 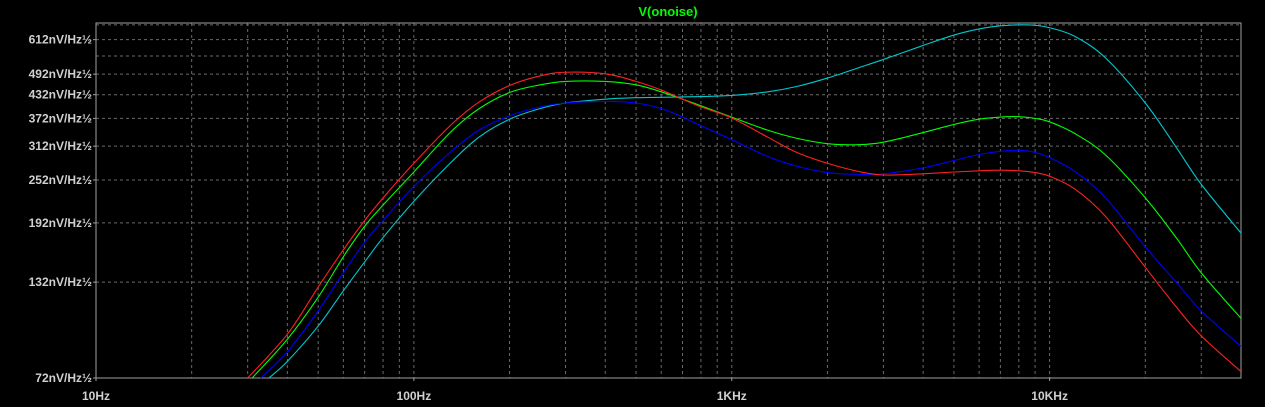 What do you see at coordinates (63, 378) in the screenshot?
I see `y-tick-label: 72nV/Hz½` at bounding box center [63, 378].